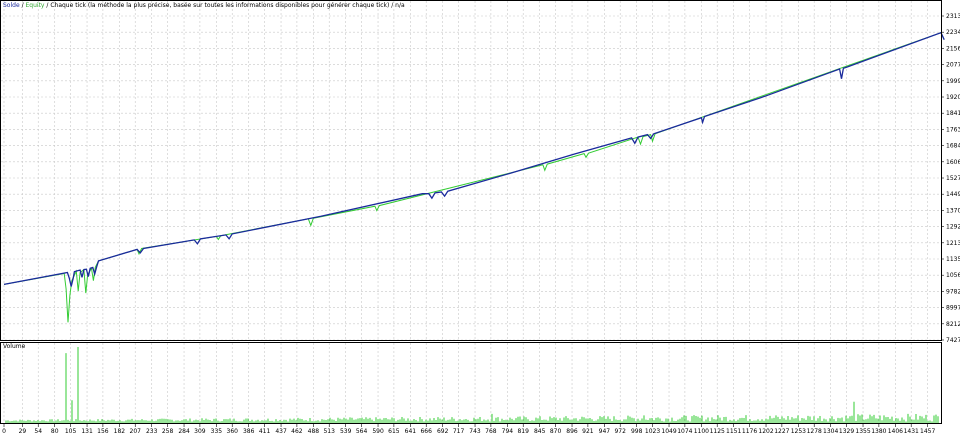 This screenshot has width=960, height=434. I want to click on y-tick-label: 12138, so click(953, 243).